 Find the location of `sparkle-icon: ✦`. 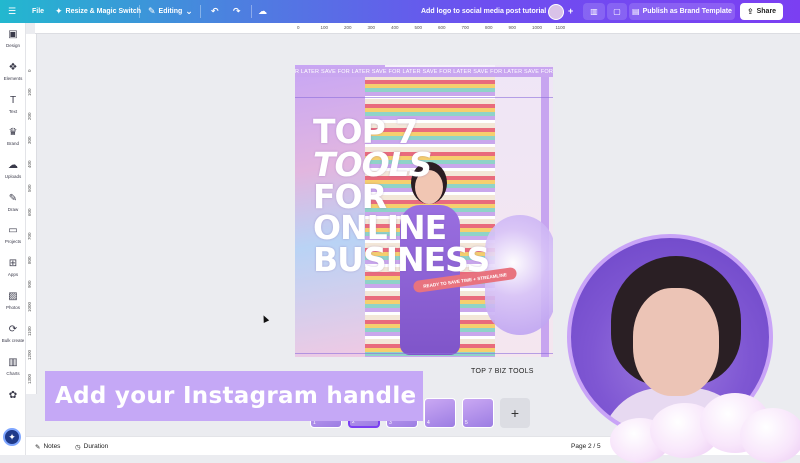

sparkle-icon: ✦ is located at coordinates (12, 436).